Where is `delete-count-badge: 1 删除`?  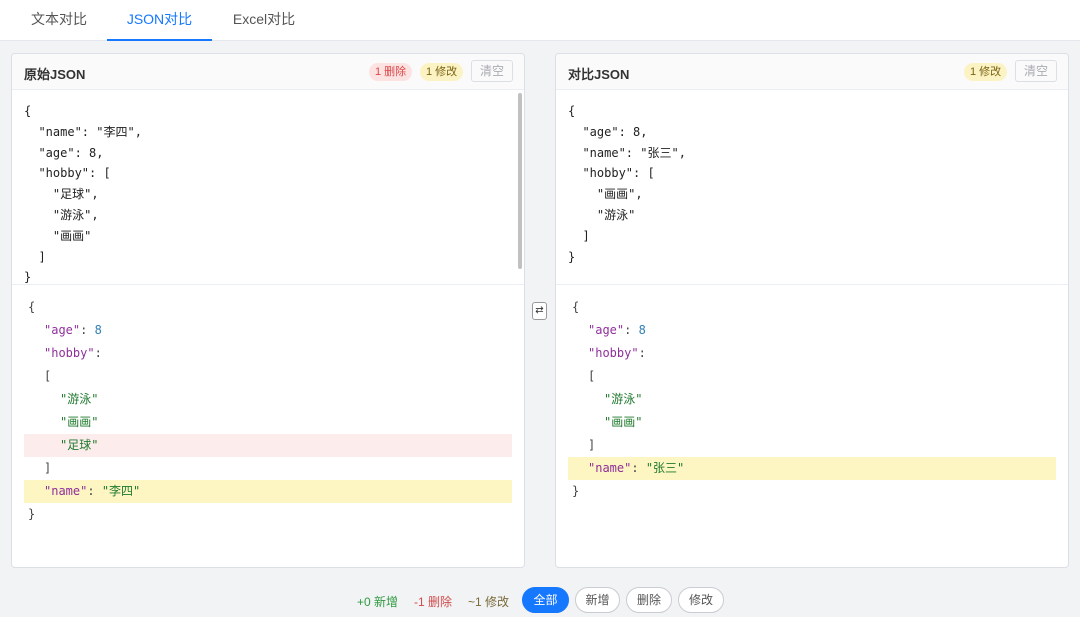
delete-count-badge: 1 删除 is located at coordinates (391, 72).